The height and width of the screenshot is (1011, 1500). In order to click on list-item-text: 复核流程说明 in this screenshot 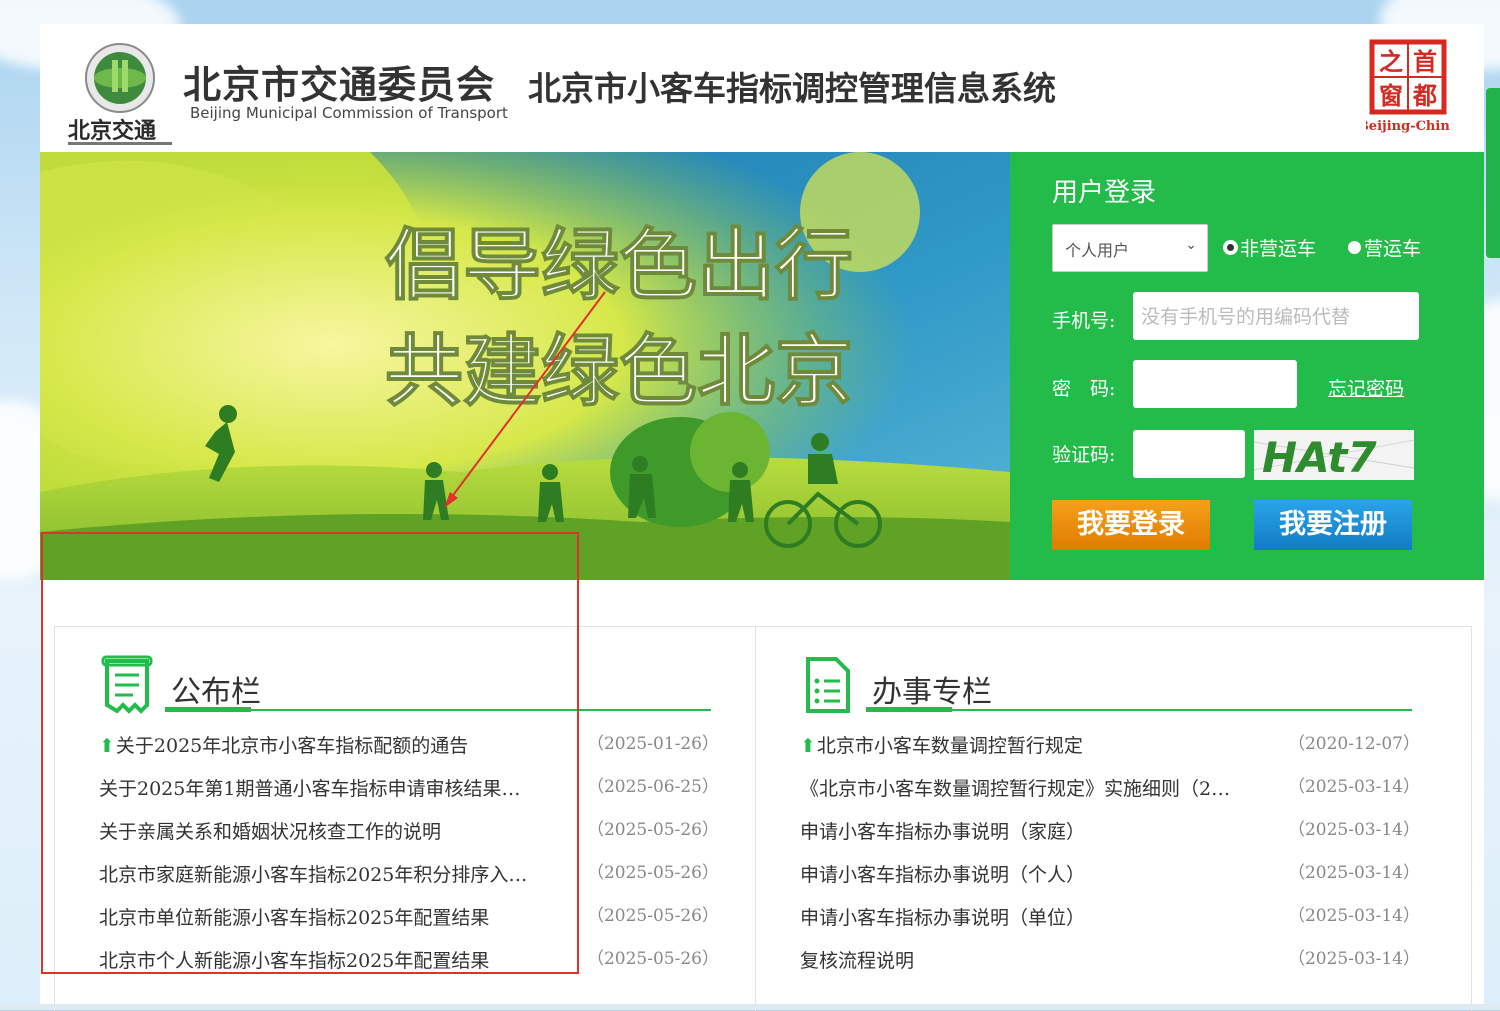, I will do `click(857, 961)`.